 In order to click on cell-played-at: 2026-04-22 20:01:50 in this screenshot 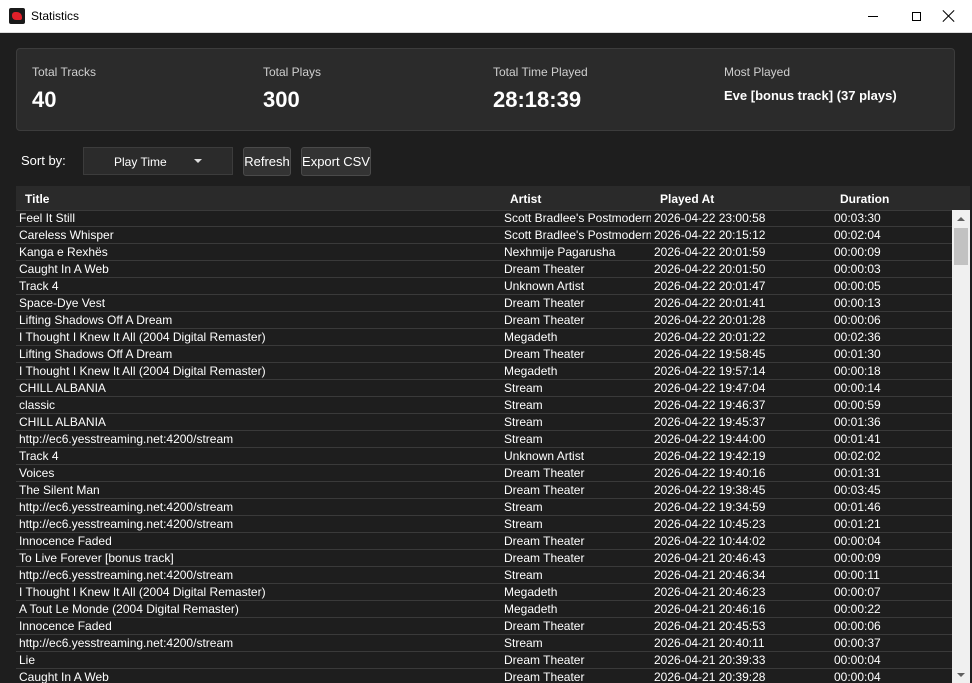, I will do `click(710, 269)`.